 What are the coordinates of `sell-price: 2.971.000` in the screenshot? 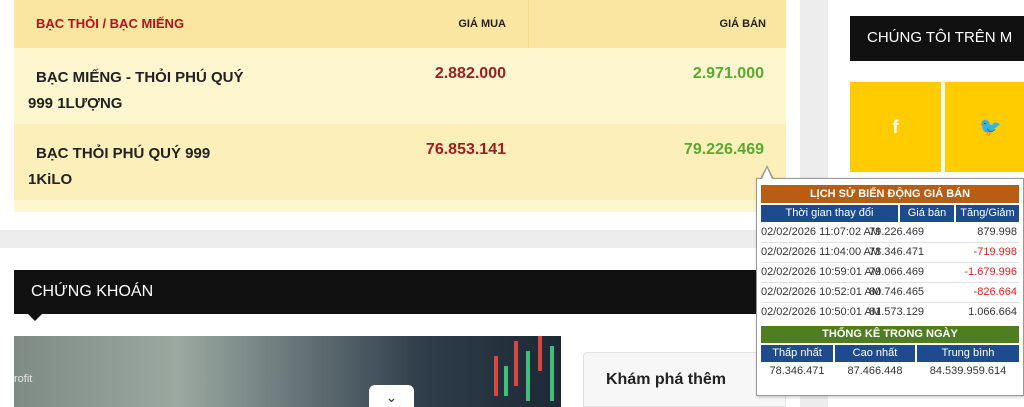 It's located at (728, 73).